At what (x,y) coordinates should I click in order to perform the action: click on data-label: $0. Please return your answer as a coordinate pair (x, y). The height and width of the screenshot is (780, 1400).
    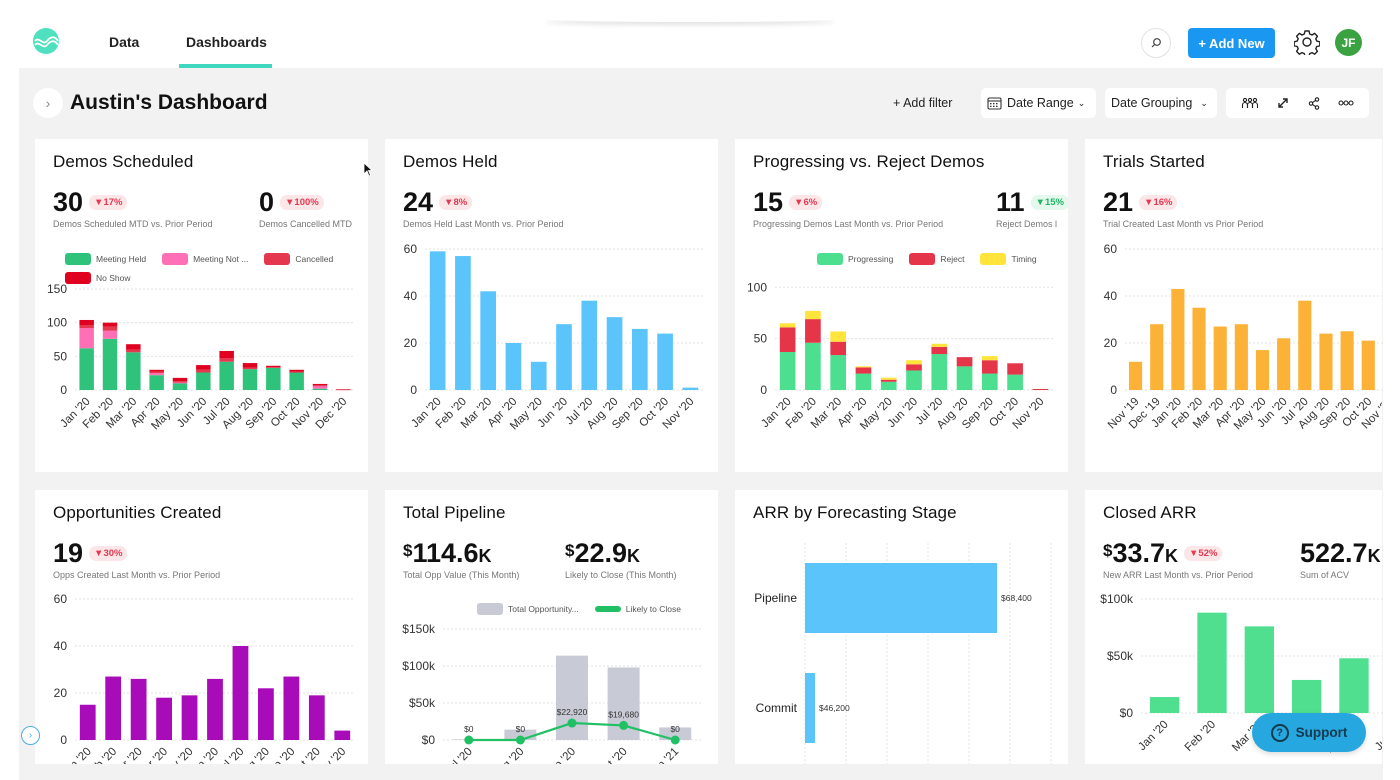
    Looking at the image, I should click on (469, 729).